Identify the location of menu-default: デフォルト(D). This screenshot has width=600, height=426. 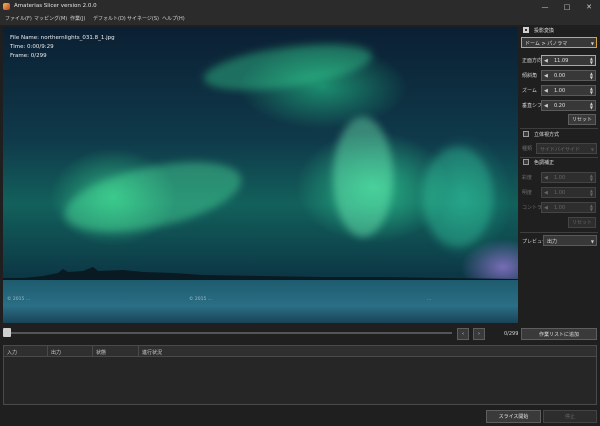
(109, 18).